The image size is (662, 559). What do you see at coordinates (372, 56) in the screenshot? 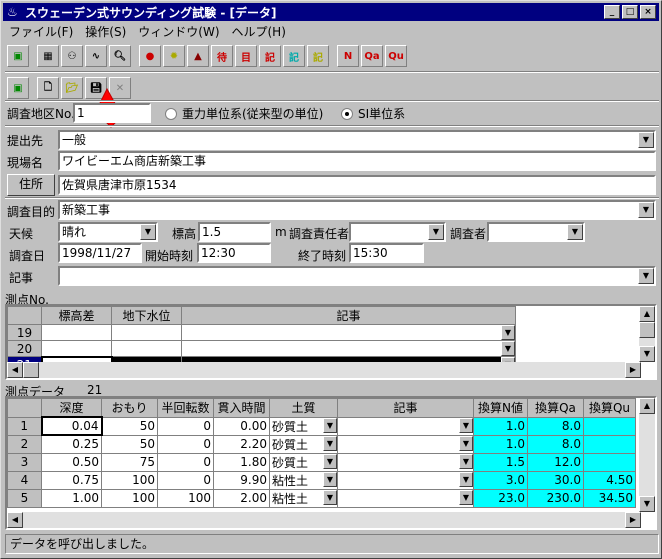
I see `qa-button: Qa` at bounding box center [372, 56].